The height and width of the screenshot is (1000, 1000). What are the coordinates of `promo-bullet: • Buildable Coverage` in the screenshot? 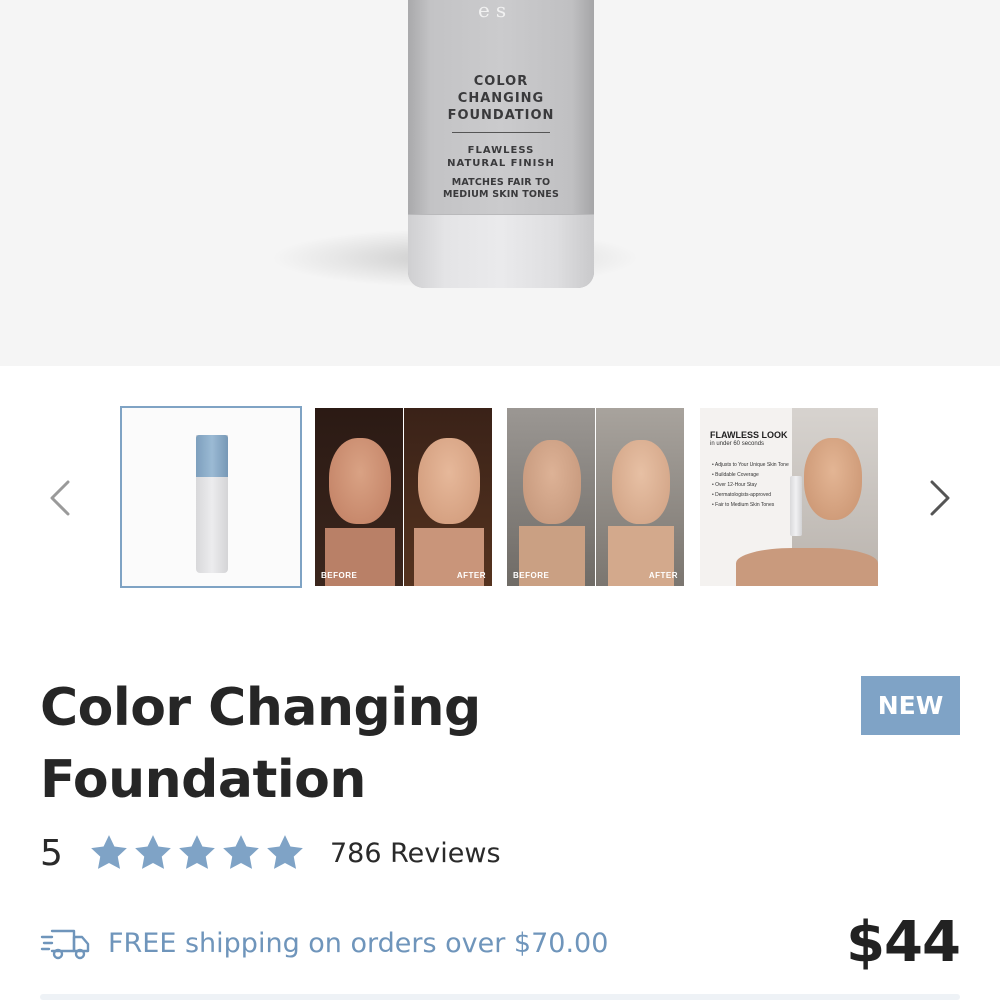 It's located at (735, 475).